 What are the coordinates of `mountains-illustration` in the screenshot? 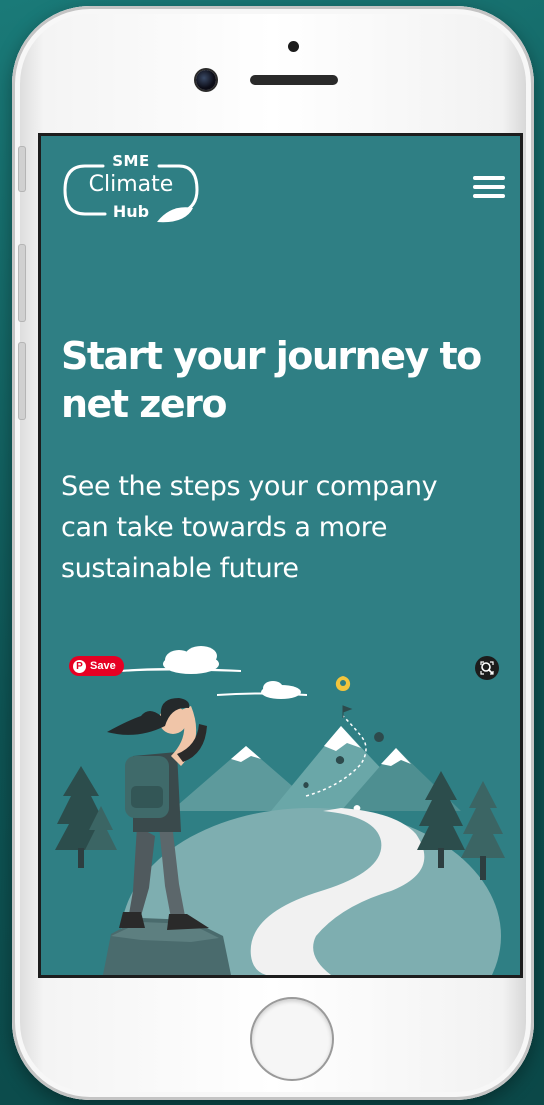 It's located at (316, 768).